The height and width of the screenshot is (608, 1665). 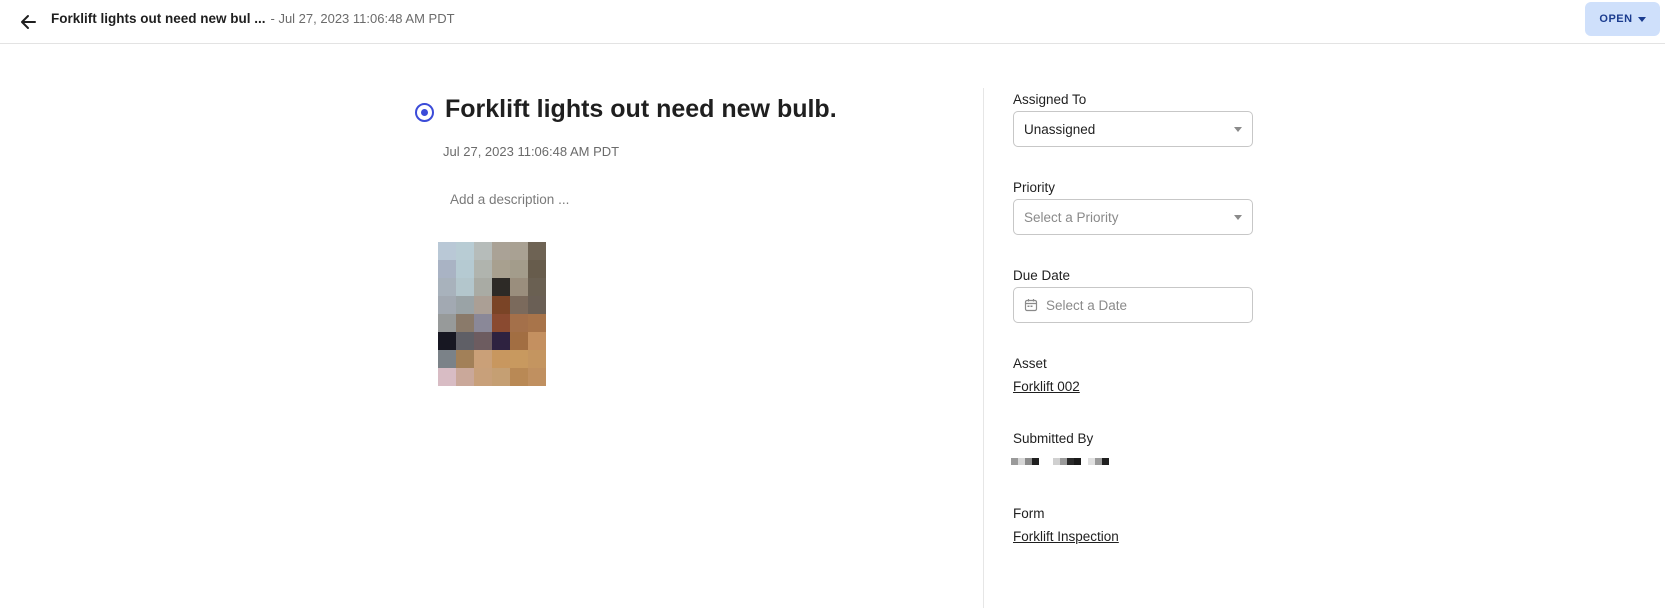 What do you see at coordinates (531, 151) in the screenshot?
I see `issue-date: Jul 27, 2023 11:06:48 AM PDT` at bounding box center [531, 151].